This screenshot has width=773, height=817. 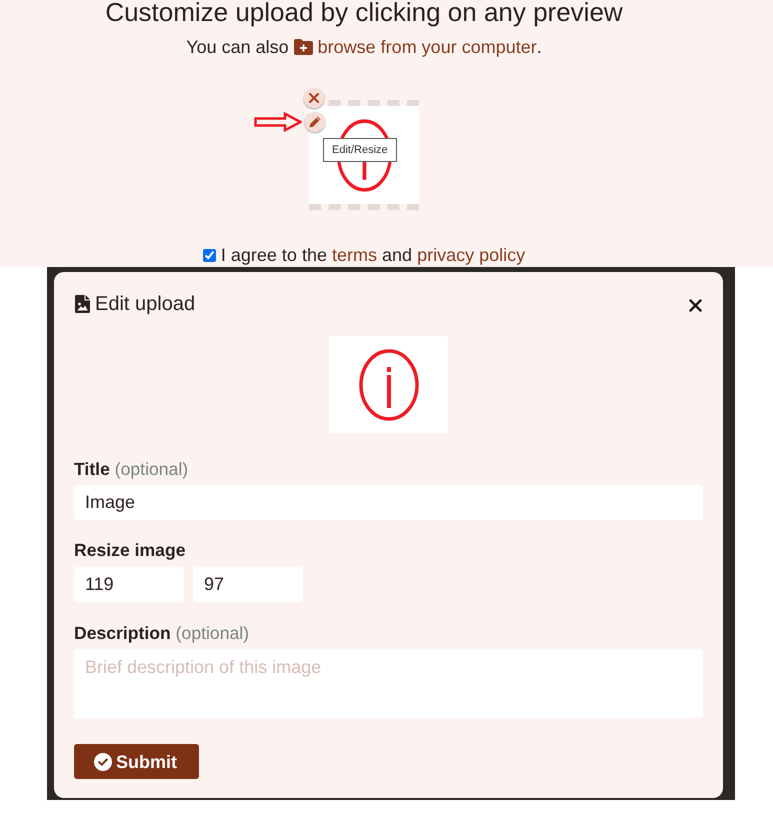 I want to click on image-file-icon, so click(x=82, y=304).